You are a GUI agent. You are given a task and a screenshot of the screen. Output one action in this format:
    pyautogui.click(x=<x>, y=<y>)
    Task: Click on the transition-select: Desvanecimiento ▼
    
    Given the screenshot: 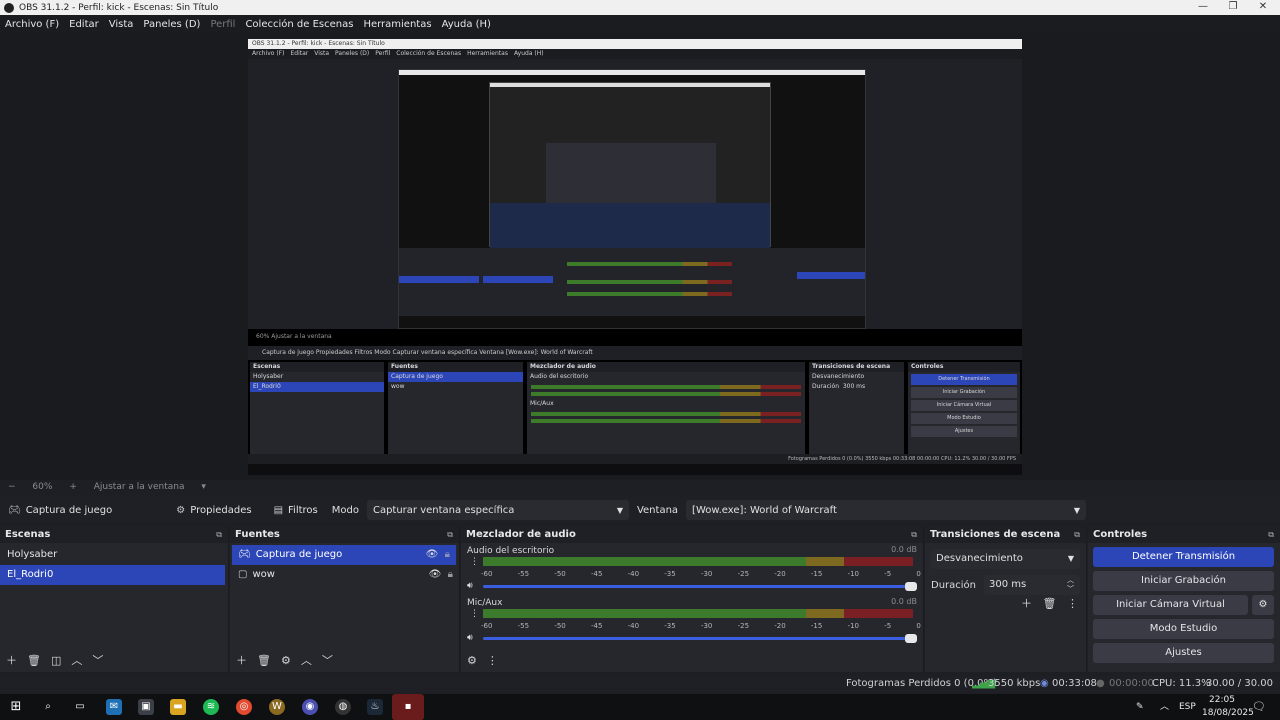 What is the action you would take?
    pyautogui.click(x=1005, y=559)
    